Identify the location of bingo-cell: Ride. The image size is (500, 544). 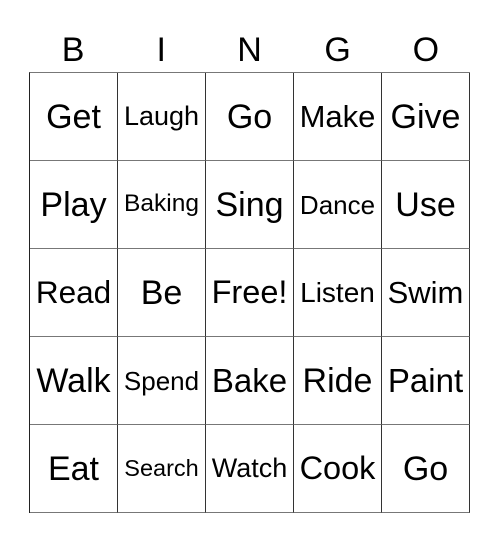
(338, 381).